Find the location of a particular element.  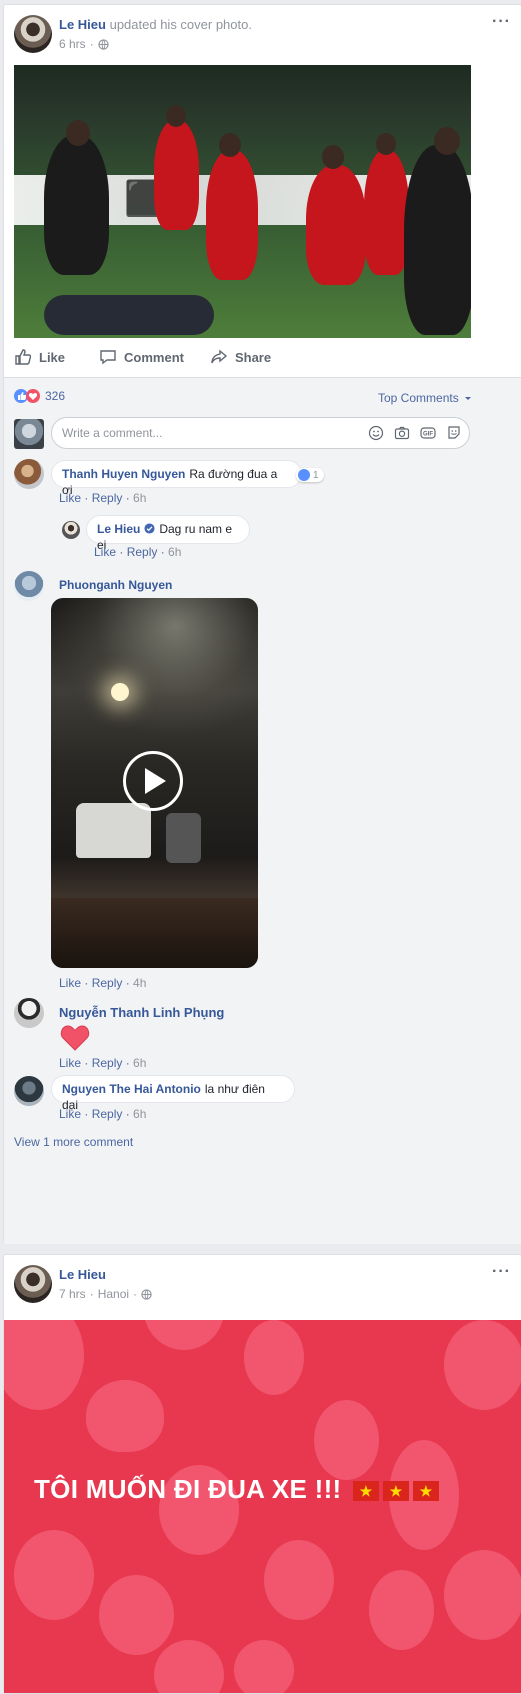

comment-bubble: Thanh Huyen Nguyen Ra đường đua a ơi is located at coordinates (176, 478).